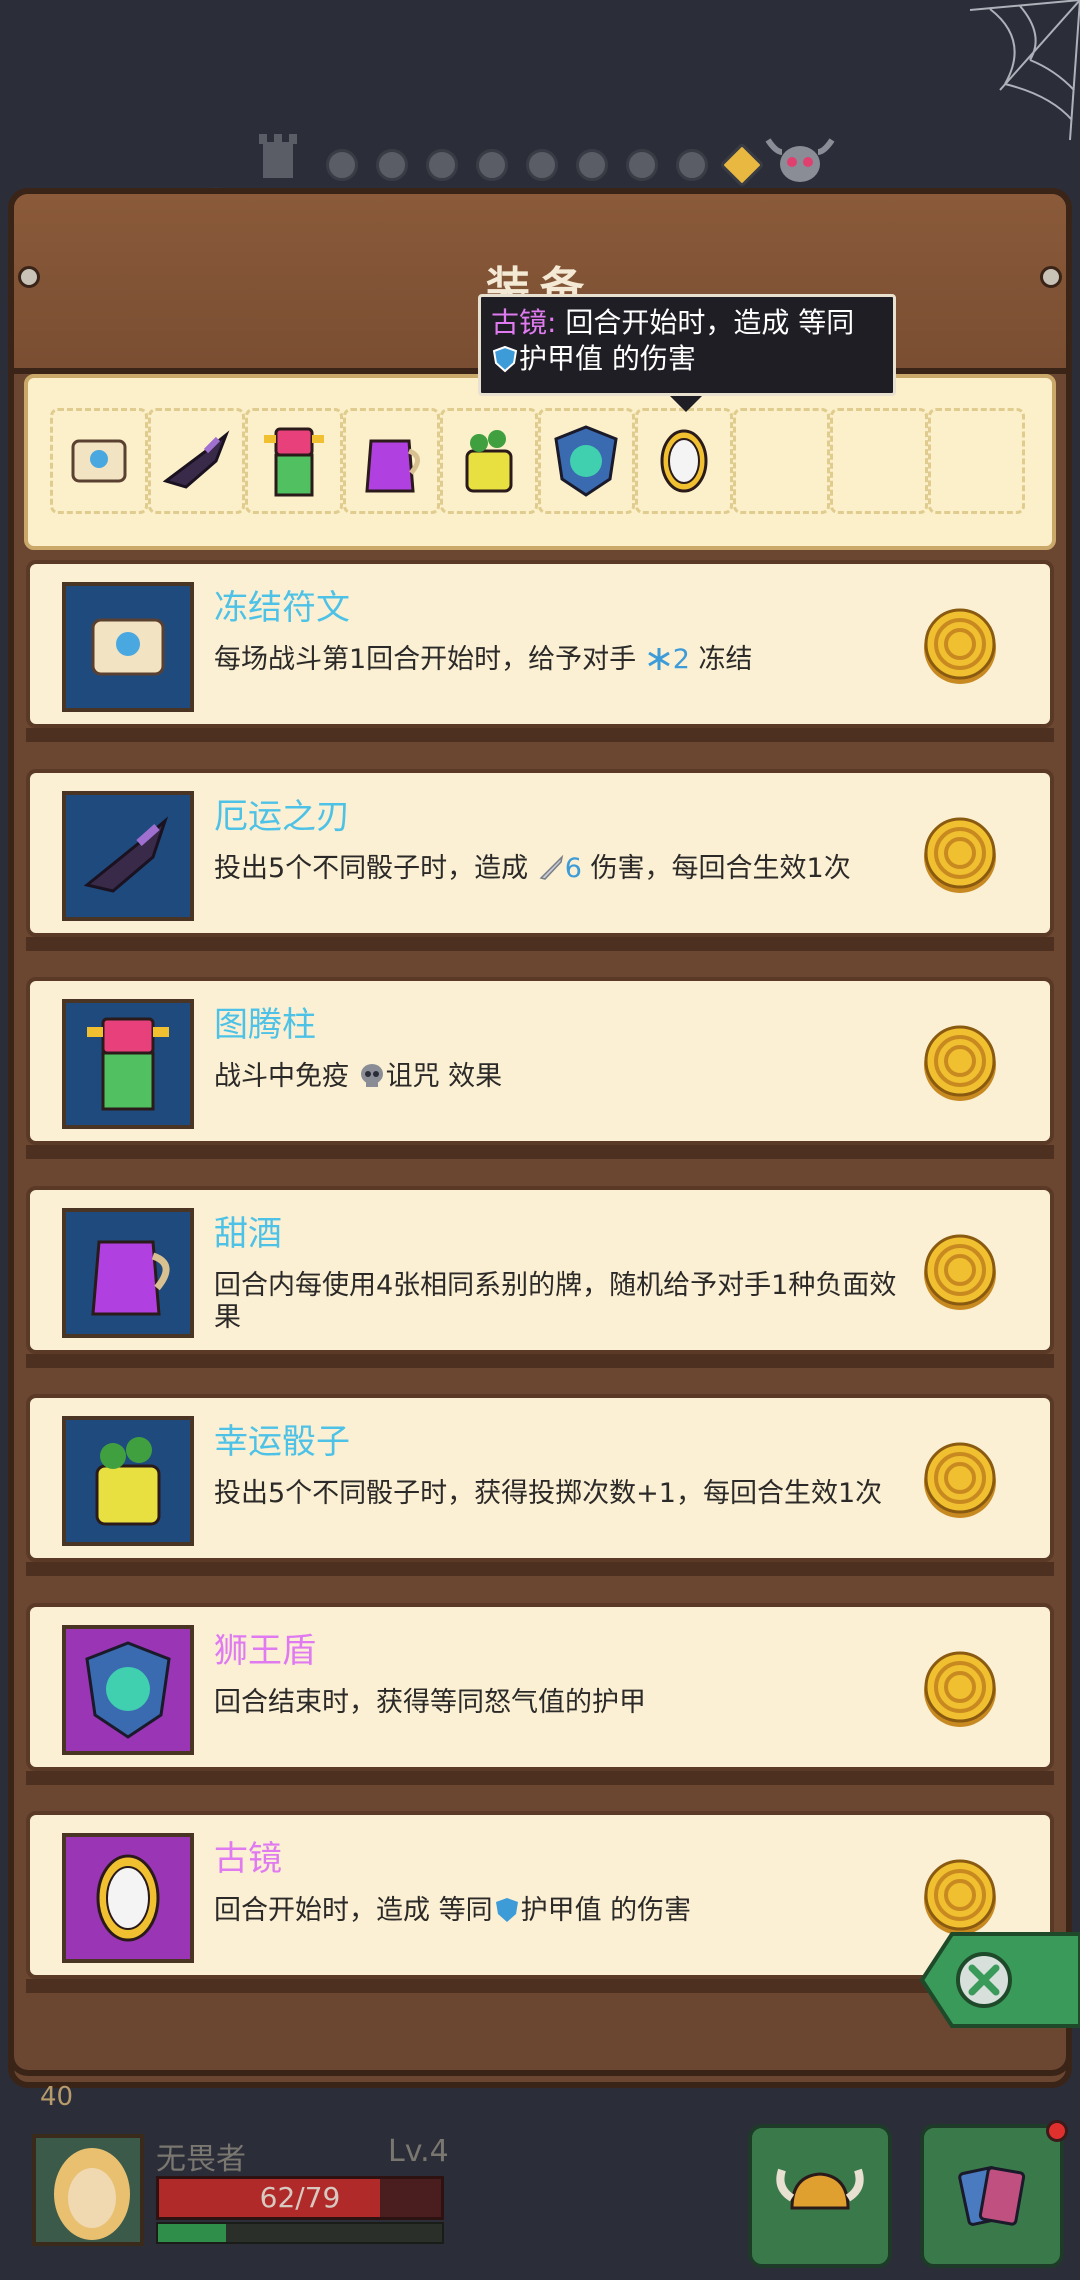 This screenshot has height=2280, width=1080. Describe the element at coordinates (524, 322) in the screenshot. I see `tooltip-item-name: 古镜:` at that location.